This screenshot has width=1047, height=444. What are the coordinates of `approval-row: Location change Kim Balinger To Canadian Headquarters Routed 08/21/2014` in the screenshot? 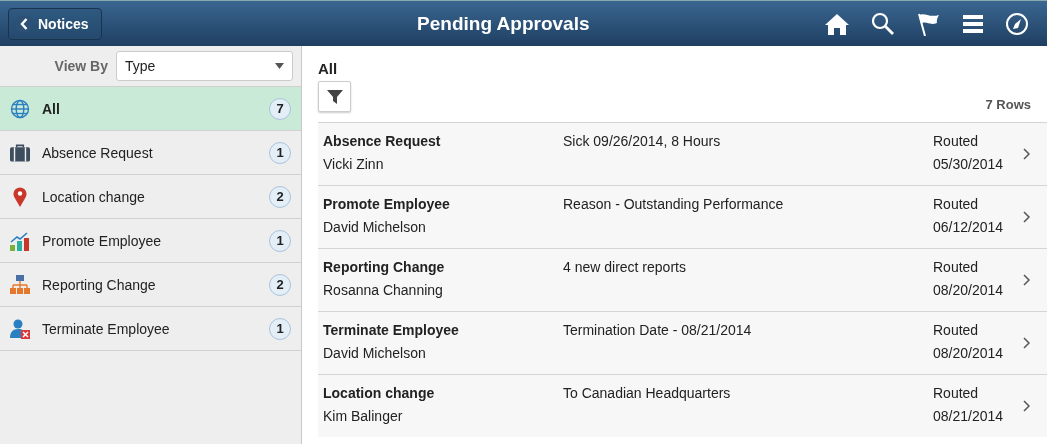 It's located at (682, 405).